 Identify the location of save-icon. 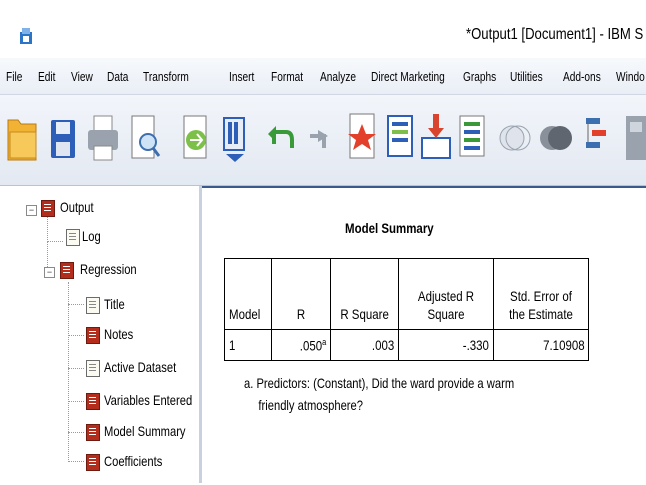
(63, 136).